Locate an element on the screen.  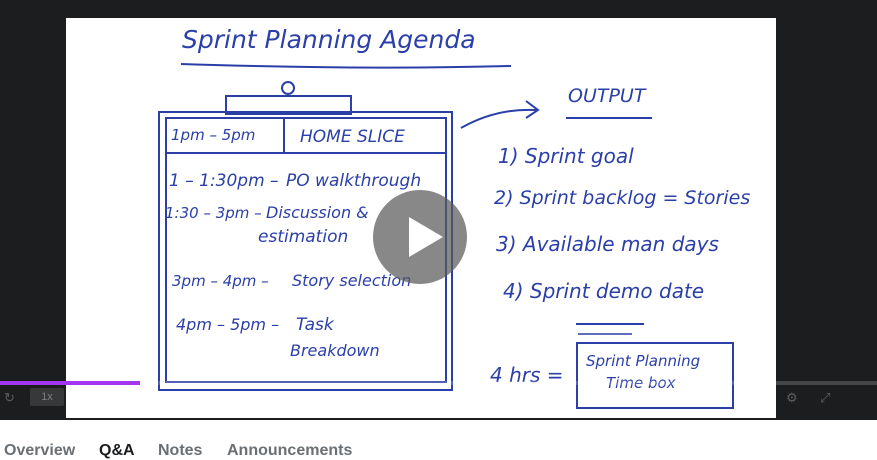
time-display: 2:02 / 3:16 is located at coordinates (146, 397).